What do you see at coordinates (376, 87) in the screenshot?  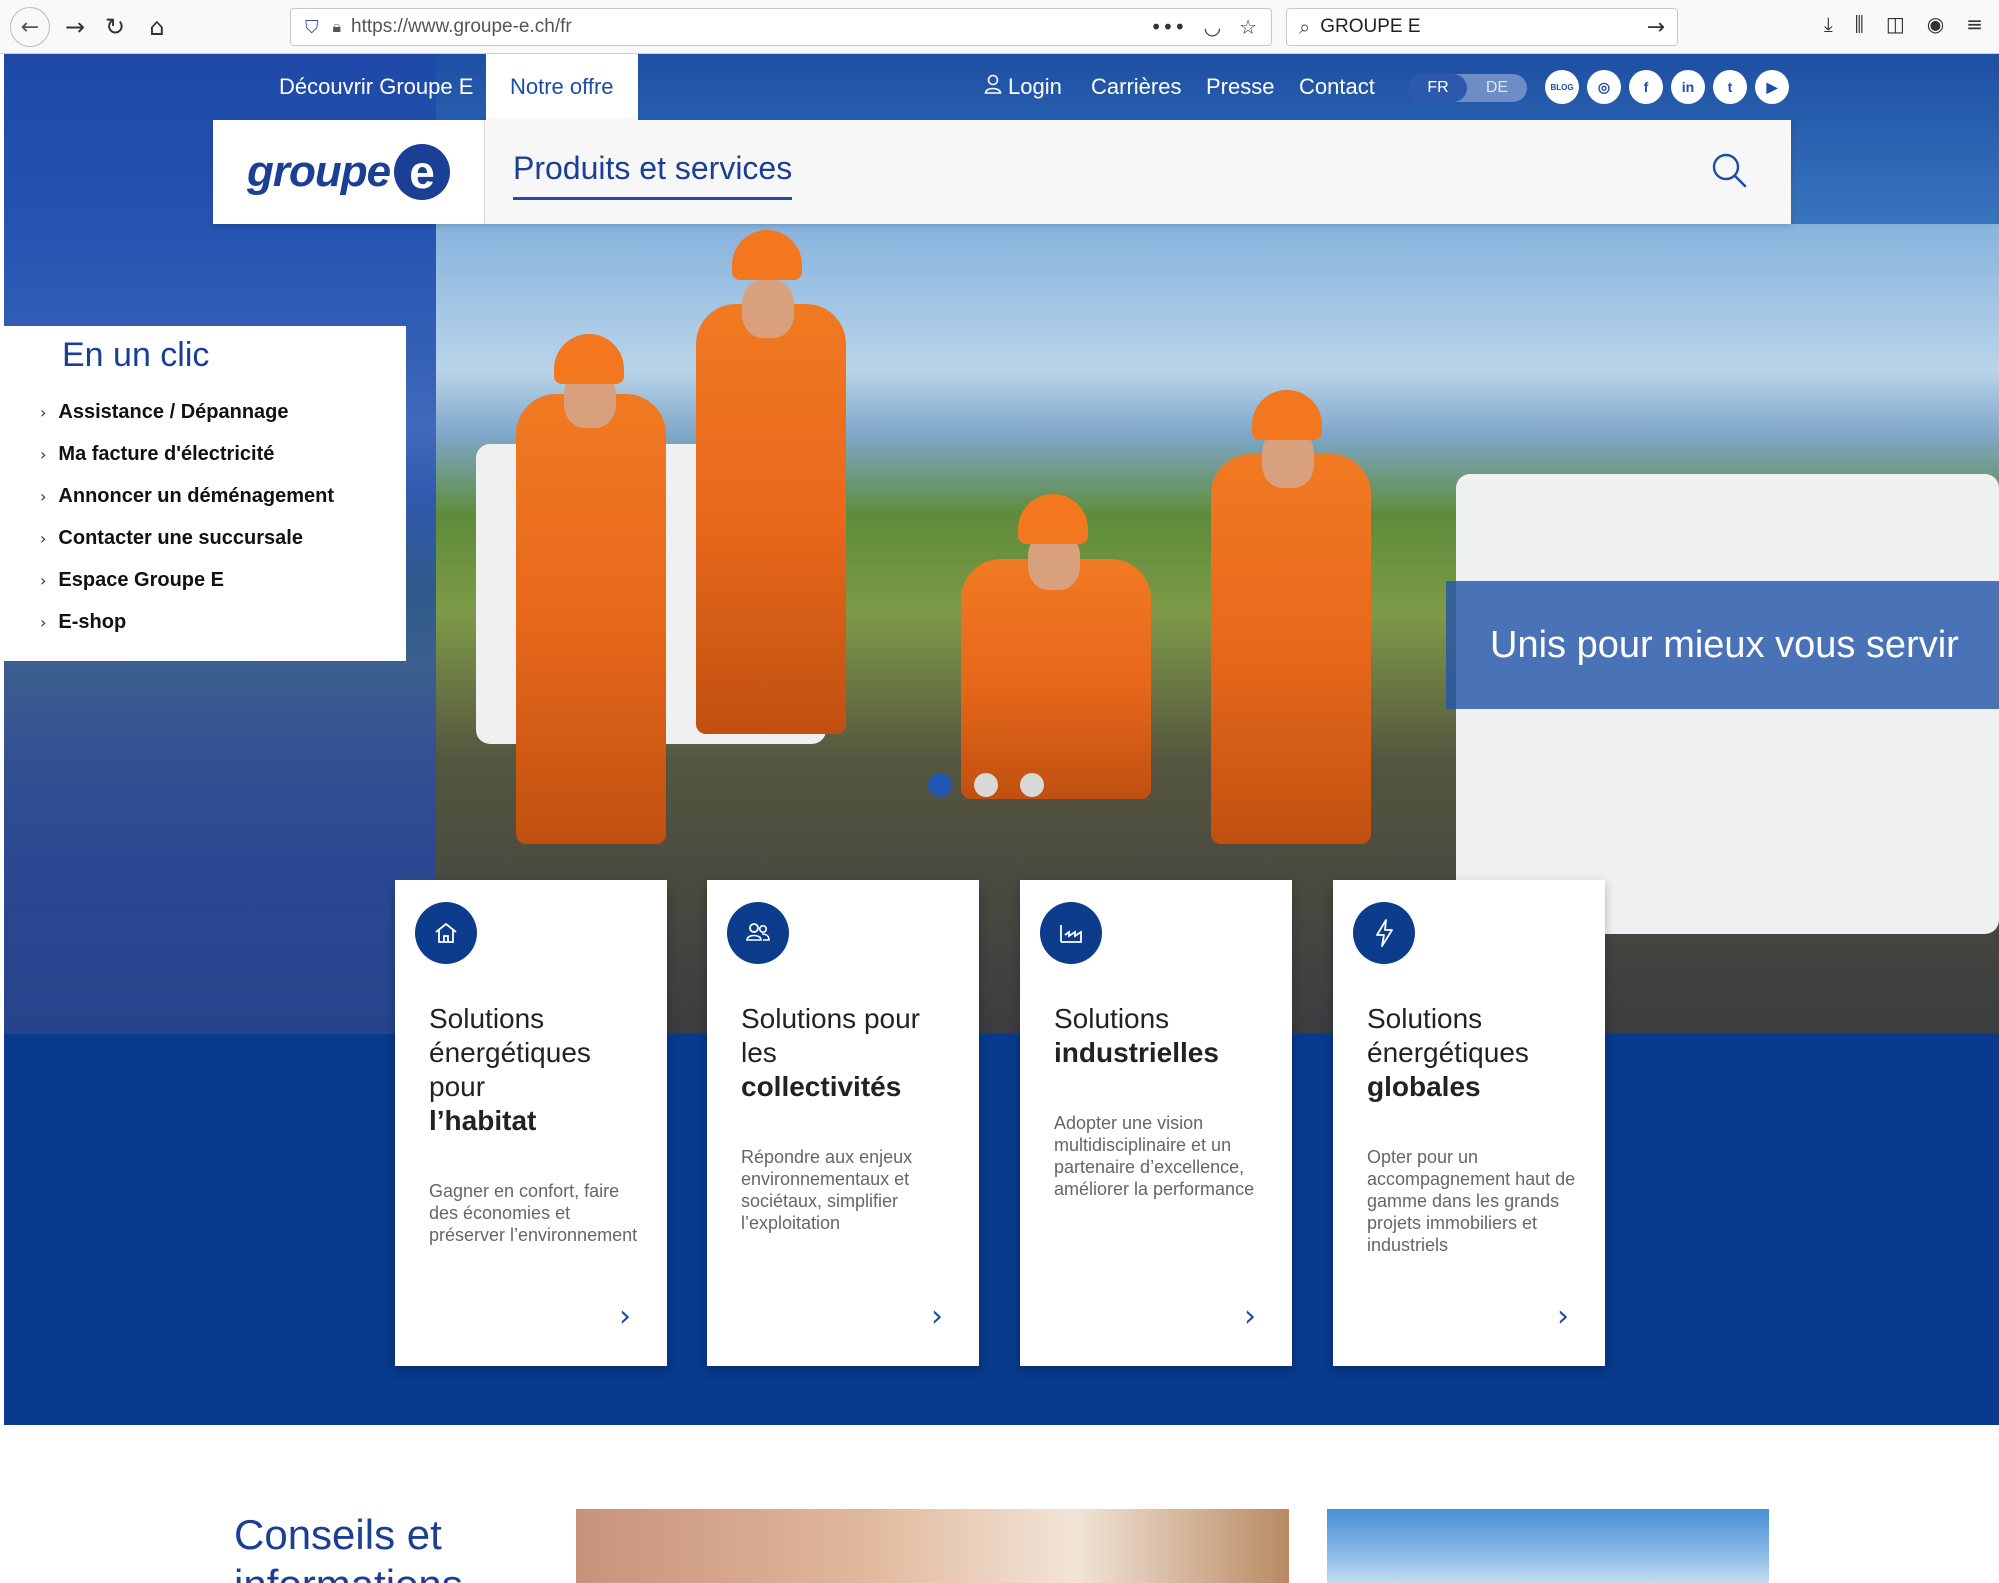 I see `nav-discover: Découvrir Groupe E` at bounding box center [376, 87].